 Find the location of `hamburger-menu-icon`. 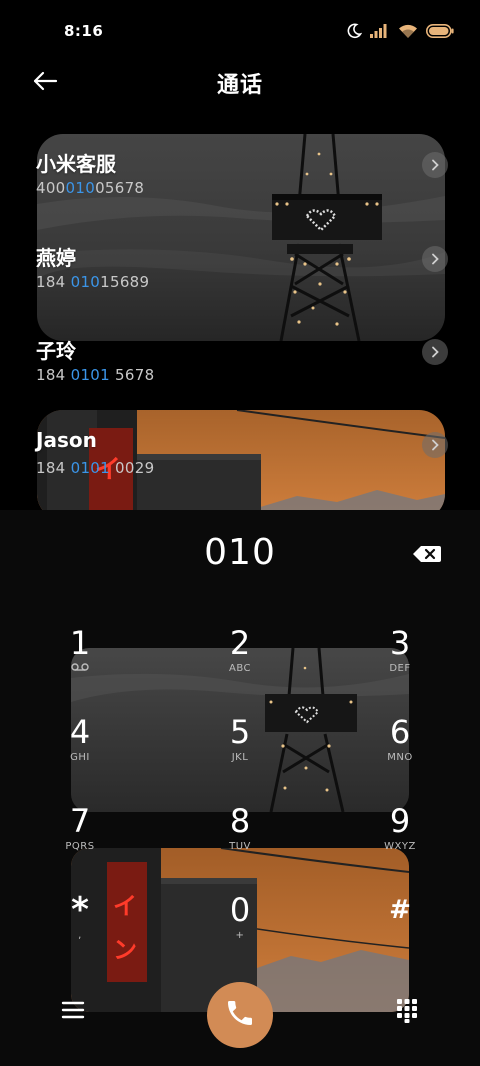

hamburger-menu-icon is located at coordinates (73, 1013).